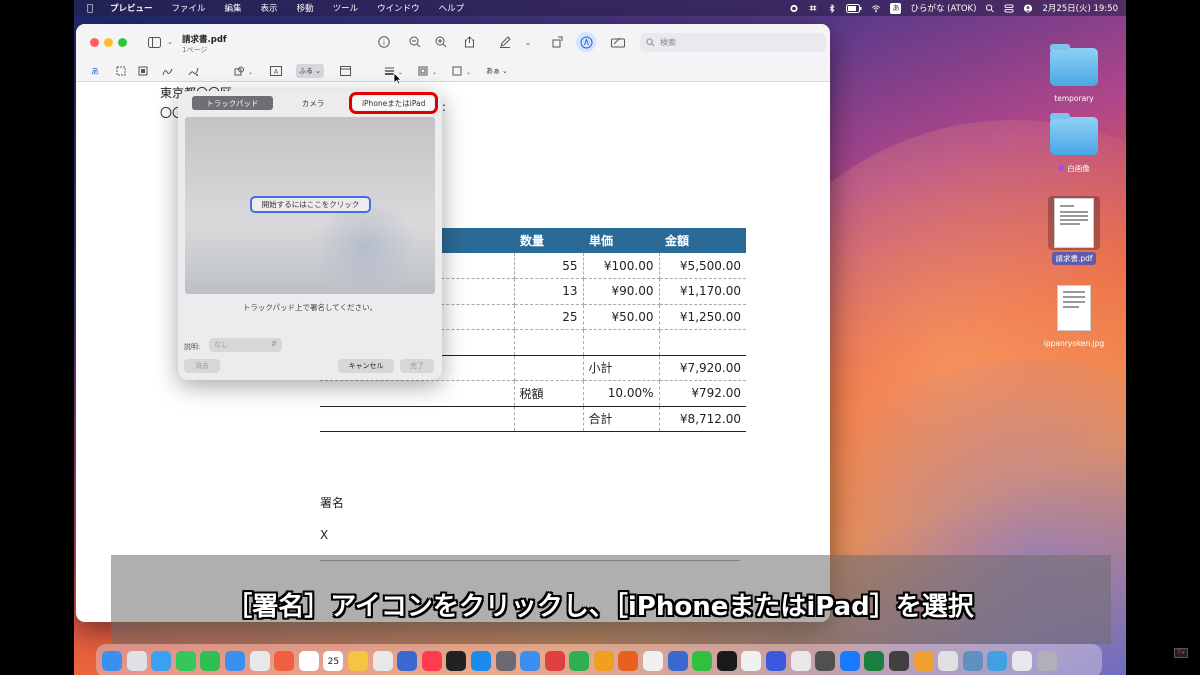 This screenshot has width=1200, height=675. What do you see at coordinates (95, 71) in the screenshot?
I see `text-selection-tool-icon: あ` at bounding box center [95, 71].